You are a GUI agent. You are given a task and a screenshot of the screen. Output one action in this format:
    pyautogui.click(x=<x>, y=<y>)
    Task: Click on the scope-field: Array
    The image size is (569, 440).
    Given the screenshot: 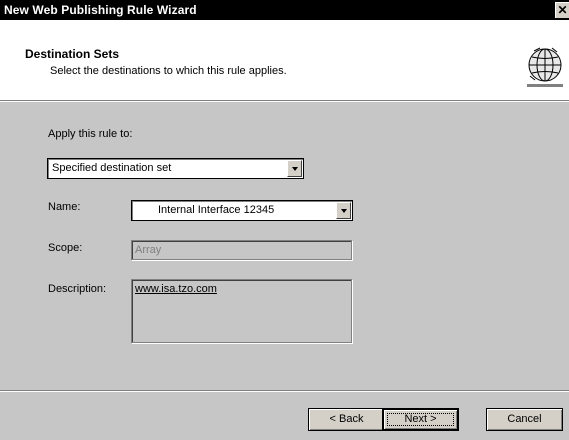 What is the action you would take?
    pyautogui.click(x=241, y=250)
    